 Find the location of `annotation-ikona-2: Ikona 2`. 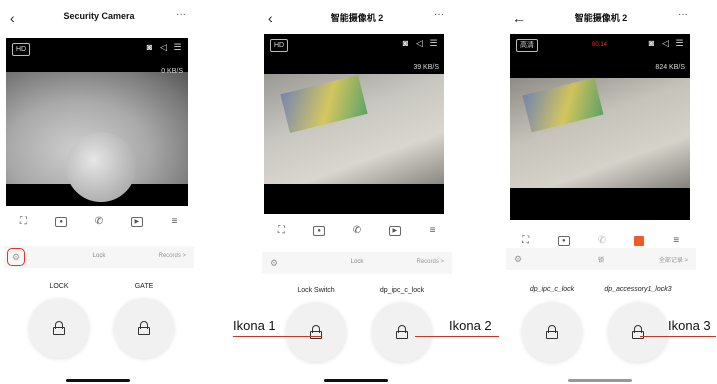

annotation-ikona-2: Ikona 2 is located at coordinates (470, 325).